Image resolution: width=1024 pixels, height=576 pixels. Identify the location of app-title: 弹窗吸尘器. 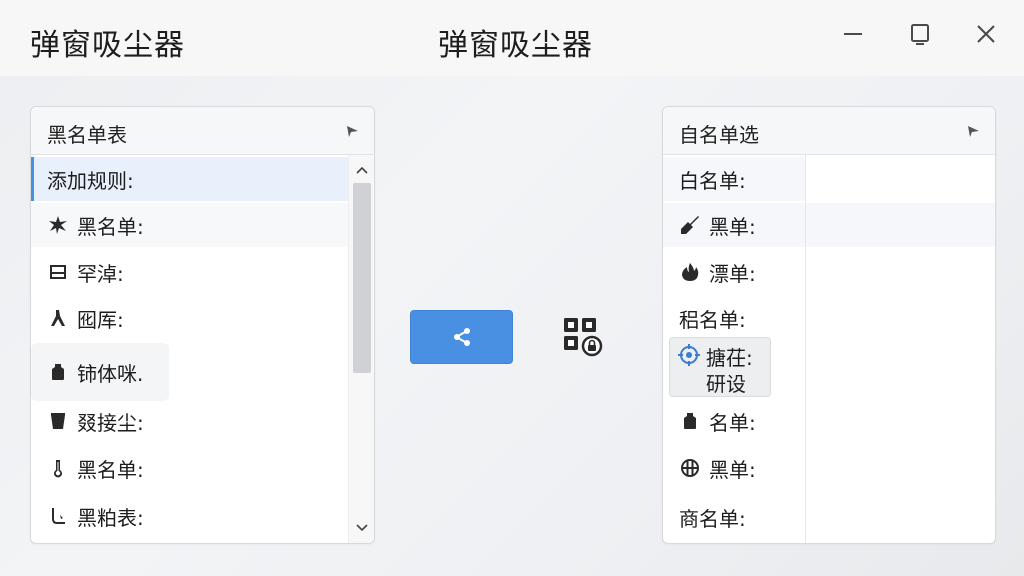
(107, 45).